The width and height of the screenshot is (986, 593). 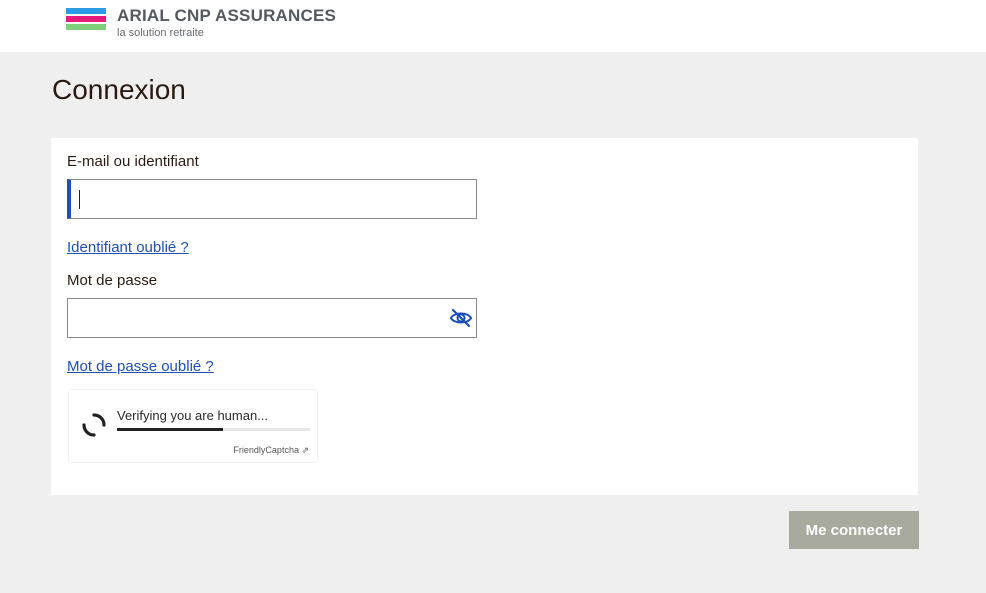 I want to click on logo-bar-green, so click(x=86, y=27).